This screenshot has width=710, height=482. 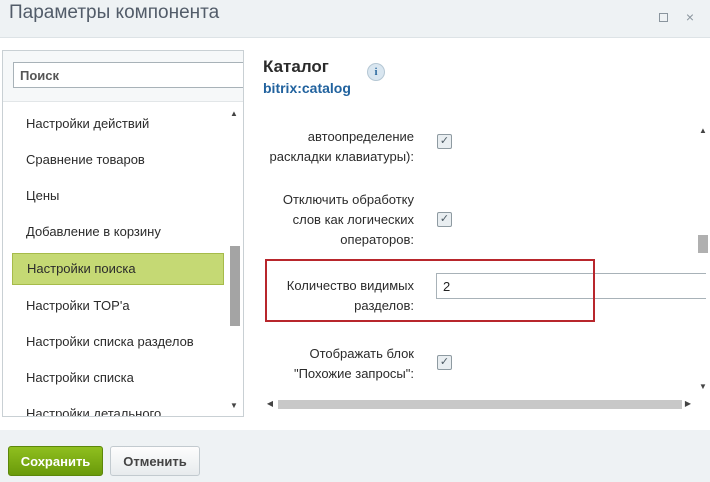 What do you see at coordinates (355, 19) in the screenshot?
I see `dialog-titlebar: Параметры компонента ×` at bounding box center [355, 19].